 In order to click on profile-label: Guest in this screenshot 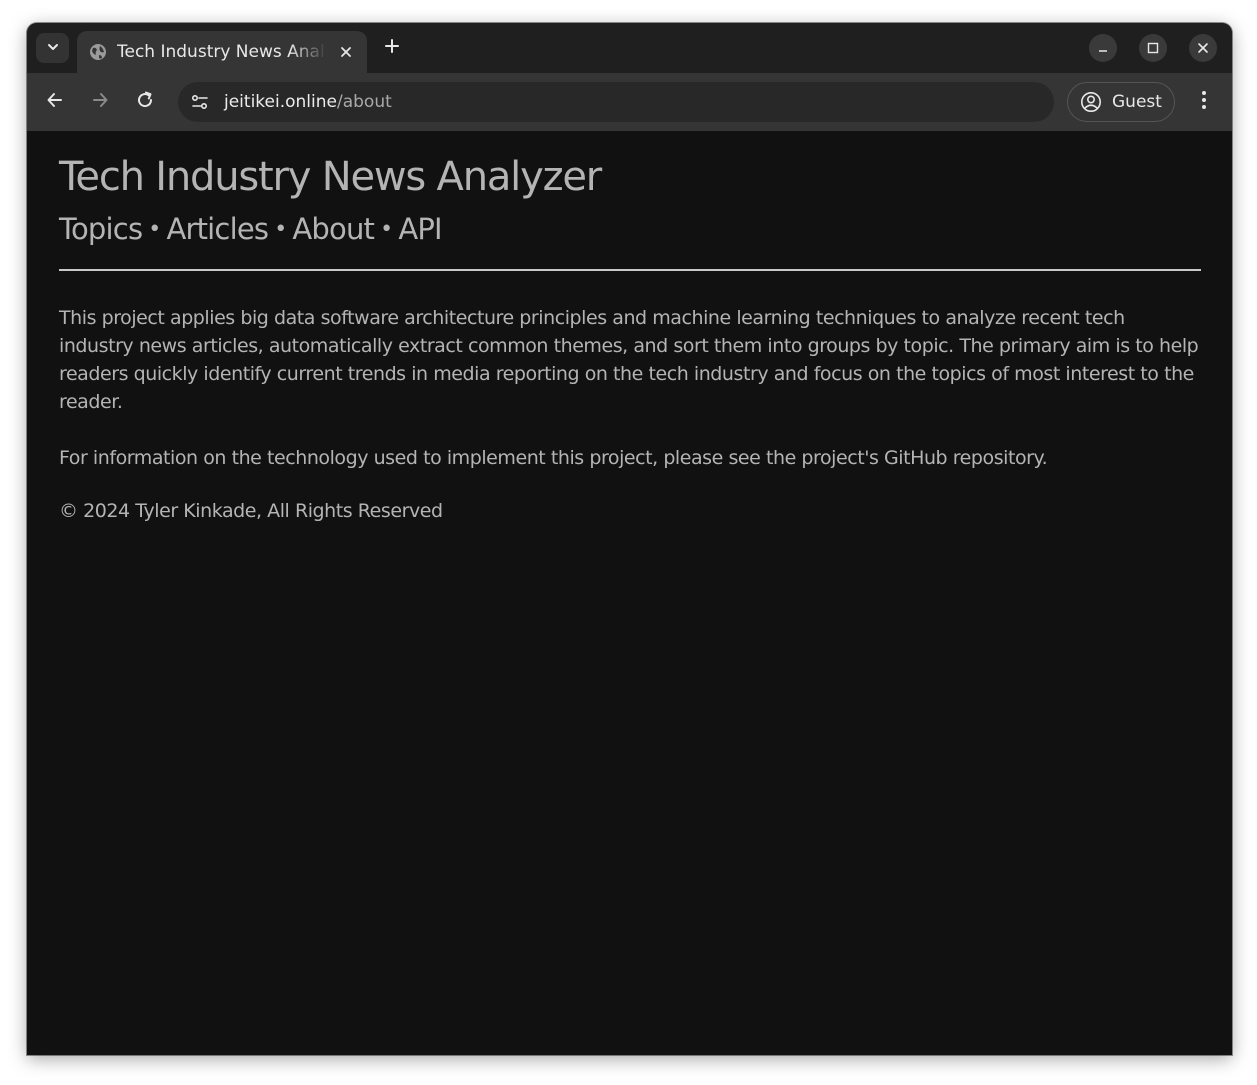, I will do `click(1137, 102)`.